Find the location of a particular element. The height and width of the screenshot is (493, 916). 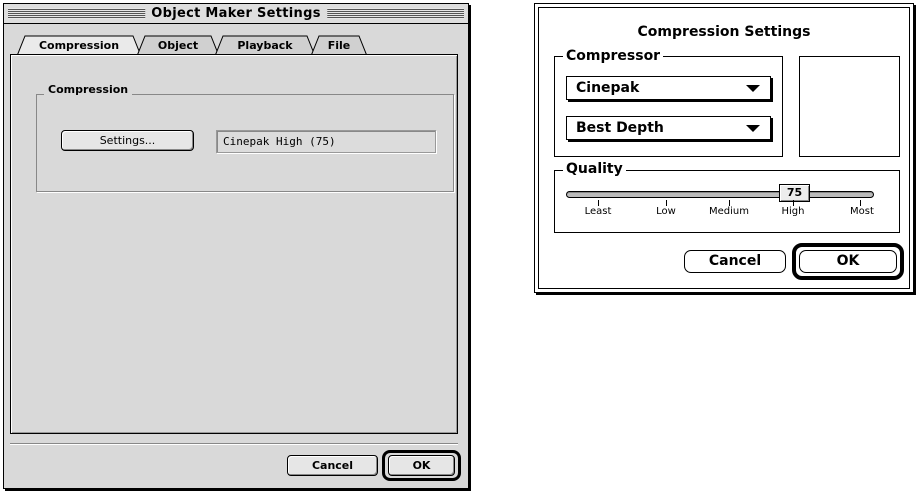

tab-file: File is located at coordinates (339, 45).